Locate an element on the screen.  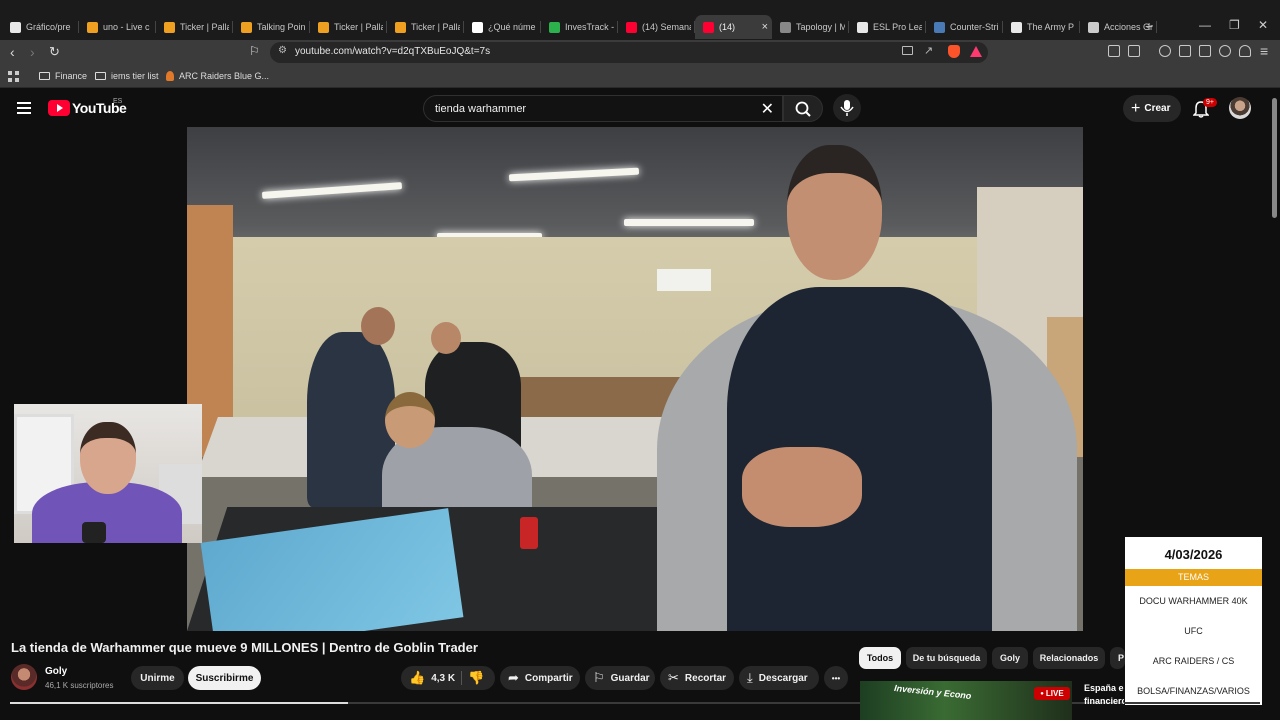
back-icon: ‹ is located at coordinates (12, 52).